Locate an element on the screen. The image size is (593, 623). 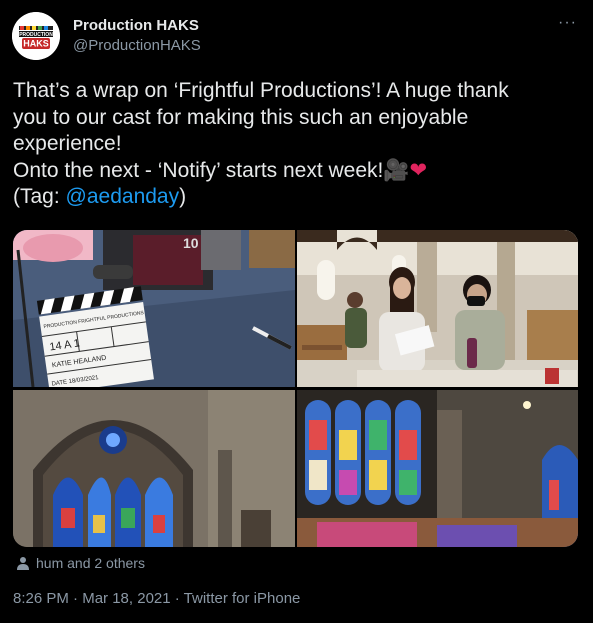
production-haks-logo: PRODUCTION HAKS is located at coordinates (36, 36).